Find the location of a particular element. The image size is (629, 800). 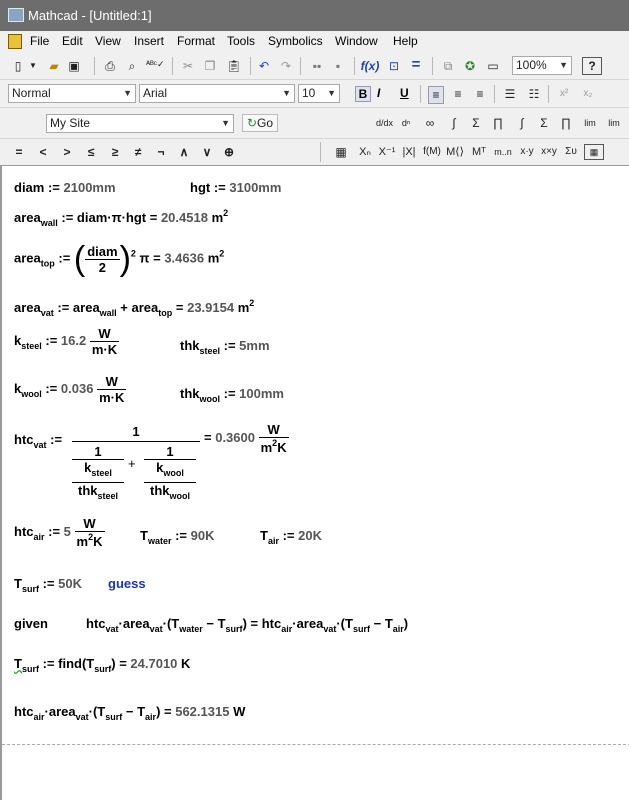

op-xor: ⊕ is located at coordinates (229, 152).